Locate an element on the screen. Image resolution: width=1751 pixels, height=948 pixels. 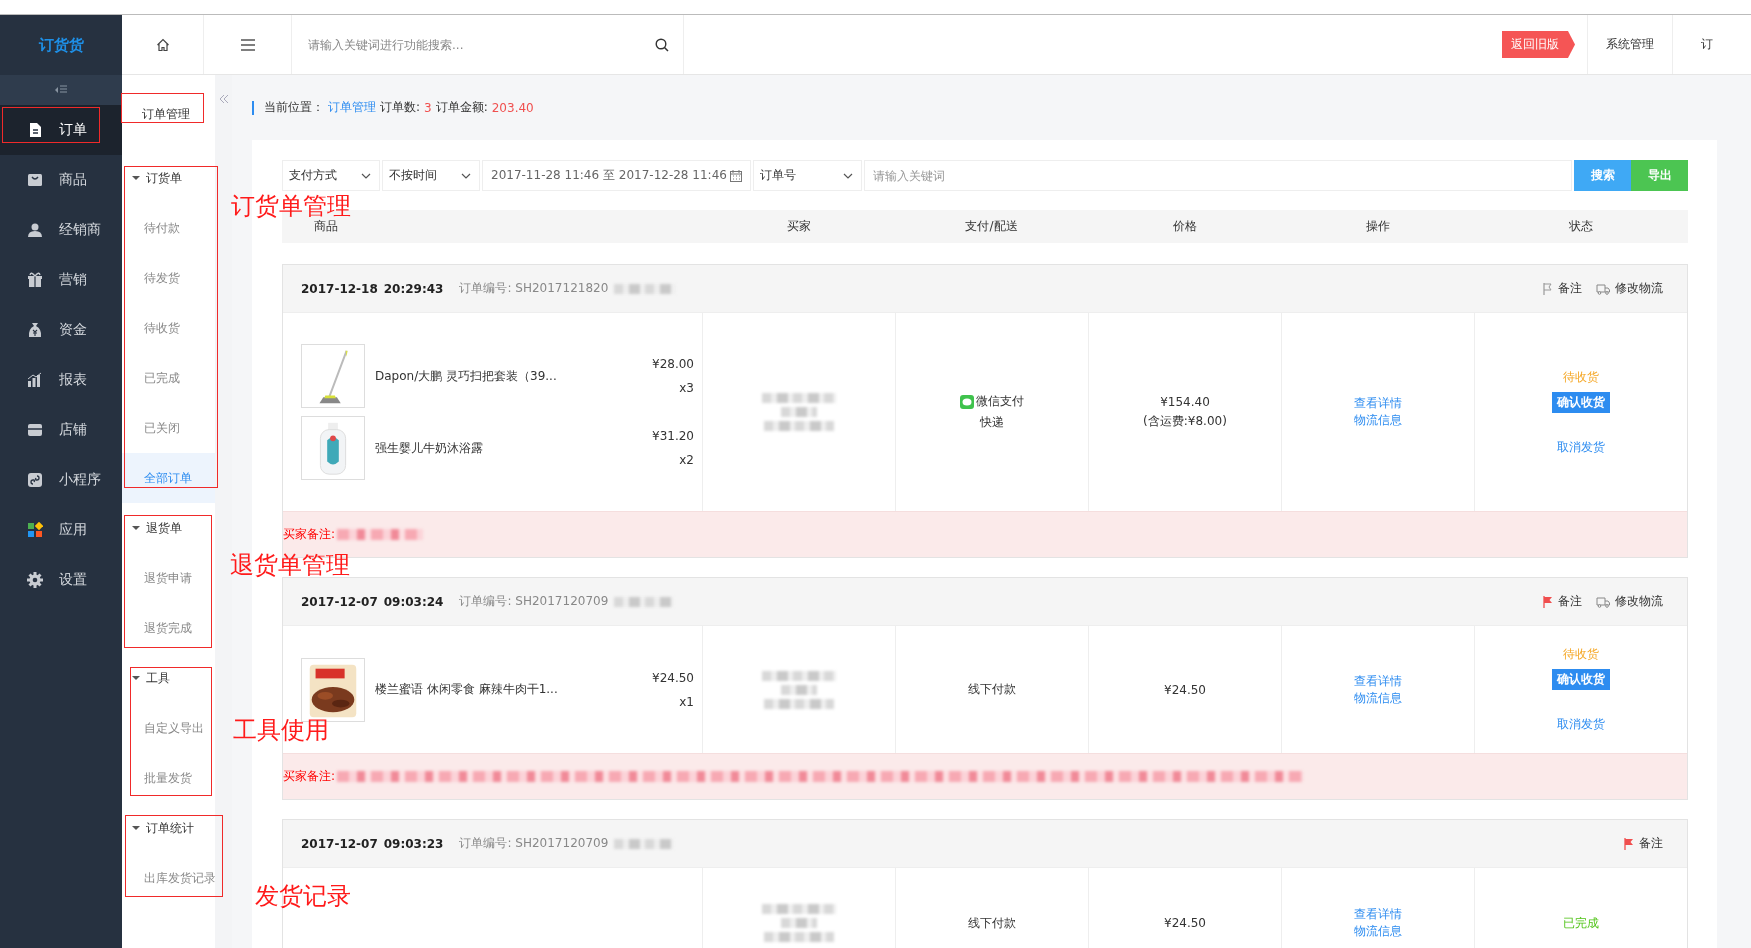
subnav-item: 出库发货记录 is located at coordinates (180, 878).